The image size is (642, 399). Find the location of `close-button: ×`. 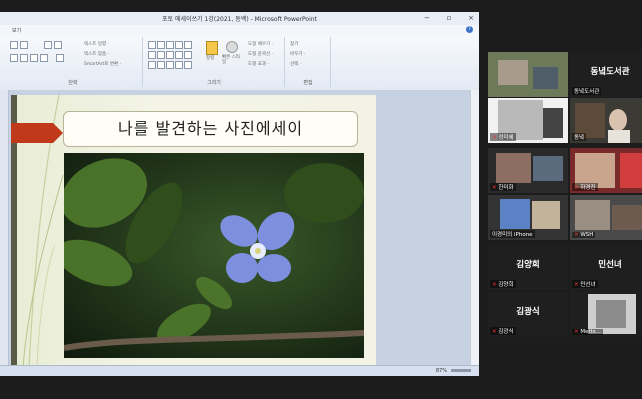

close-button: × is located at coordinates (471, 18).